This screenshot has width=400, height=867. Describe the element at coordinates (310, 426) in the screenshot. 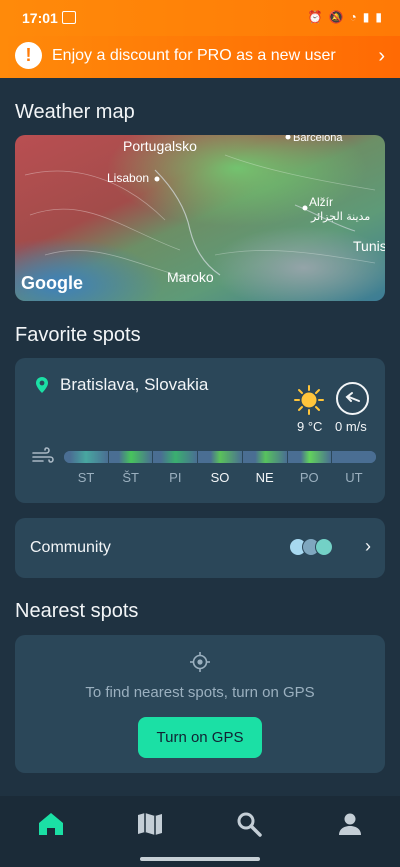

I see `temperature: 9 °C` at that location.